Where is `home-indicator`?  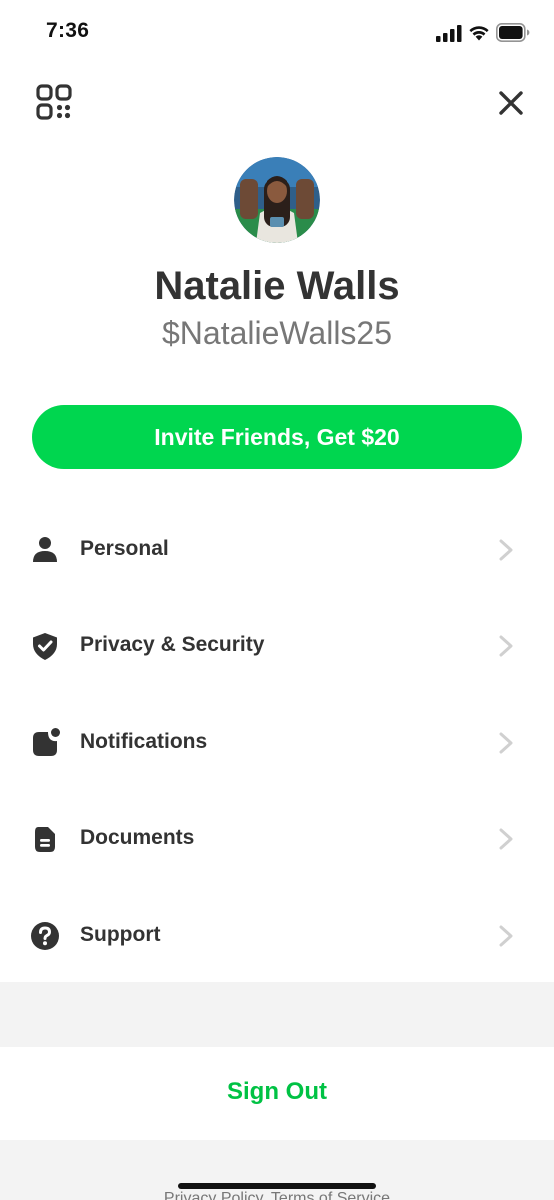
home-indicator is located at coordinates (277, 1186).